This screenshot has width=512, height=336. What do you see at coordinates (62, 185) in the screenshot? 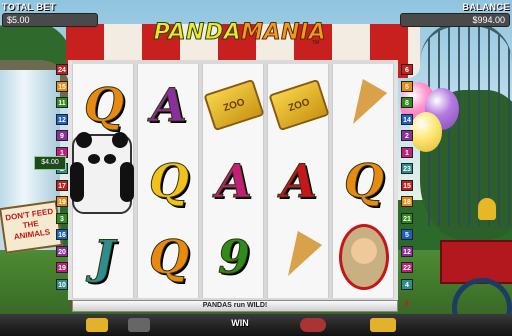
I see `payline-number: 17` at bounding box center [62, 185].